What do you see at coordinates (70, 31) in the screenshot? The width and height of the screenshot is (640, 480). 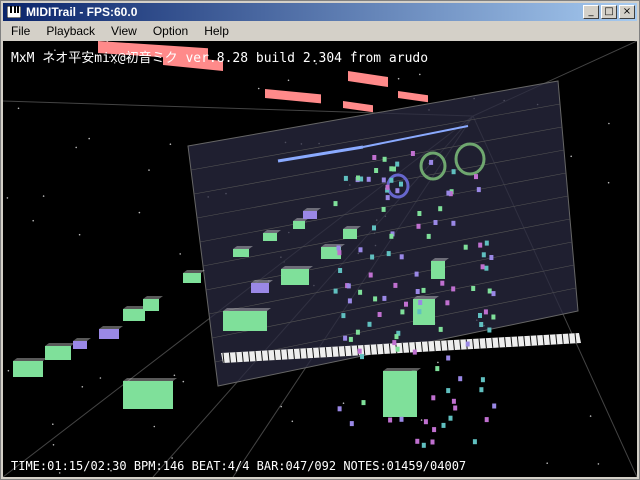 I see `menu-playback: Playback` at bounding box center [70, 31].